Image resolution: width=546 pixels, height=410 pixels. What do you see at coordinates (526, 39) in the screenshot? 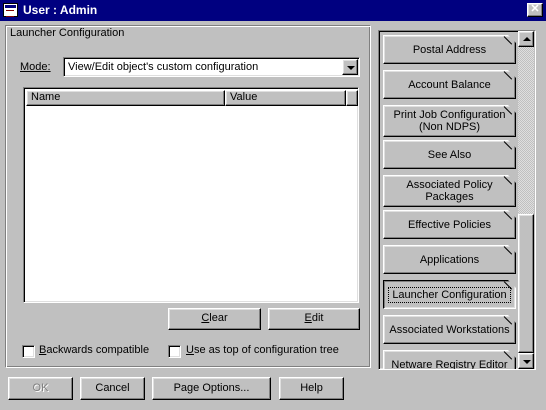
I see `scroll-up-icon` at bounding box center [526, 39].